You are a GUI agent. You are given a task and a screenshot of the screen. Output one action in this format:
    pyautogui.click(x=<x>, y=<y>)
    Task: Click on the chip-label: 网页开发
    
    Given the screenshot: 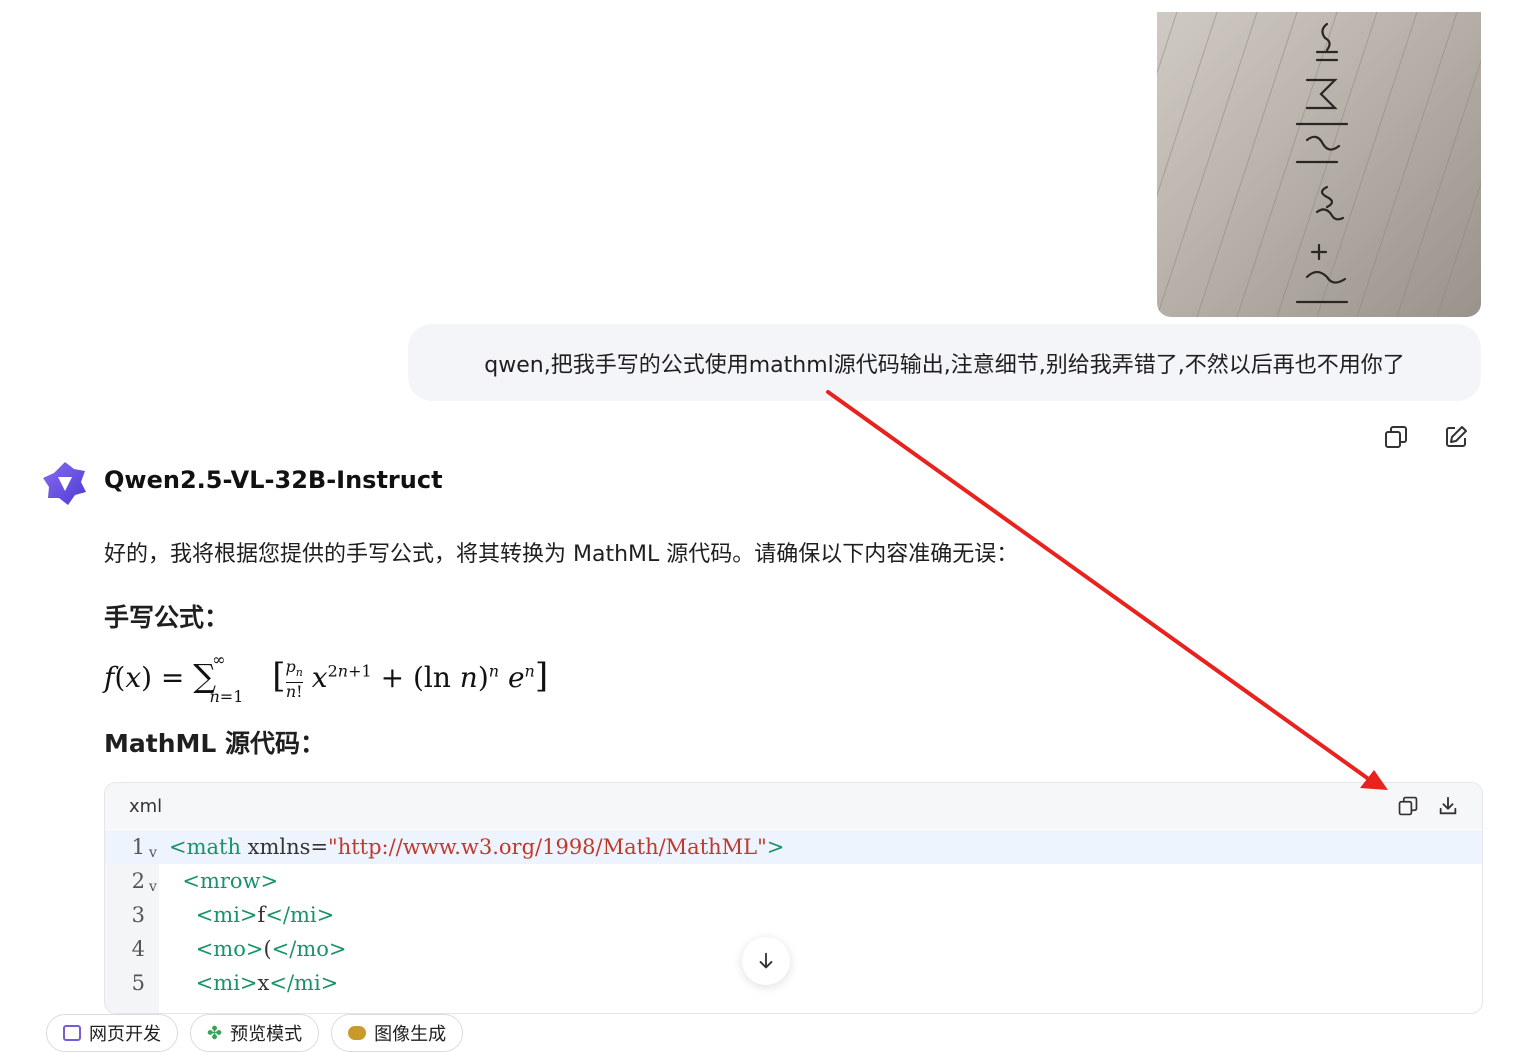 What is the action you would take?
    pyautogui.click(x=125, y=1034)
    